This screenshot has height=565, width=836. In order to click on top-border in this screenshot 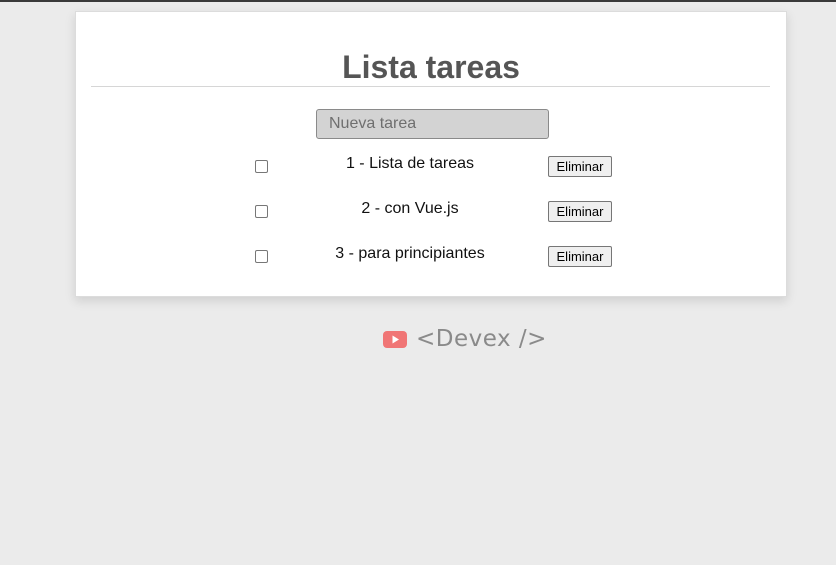, I will do `click(418, 1)`.